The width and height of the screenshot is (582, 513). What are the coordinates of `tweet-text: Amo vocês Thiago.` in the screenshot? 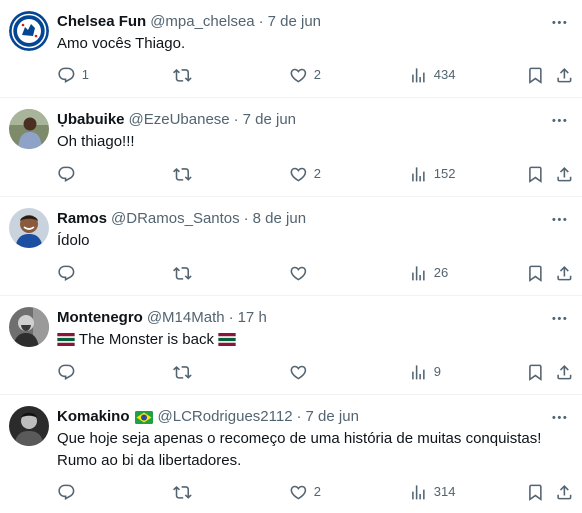 It's located at (121, 43).